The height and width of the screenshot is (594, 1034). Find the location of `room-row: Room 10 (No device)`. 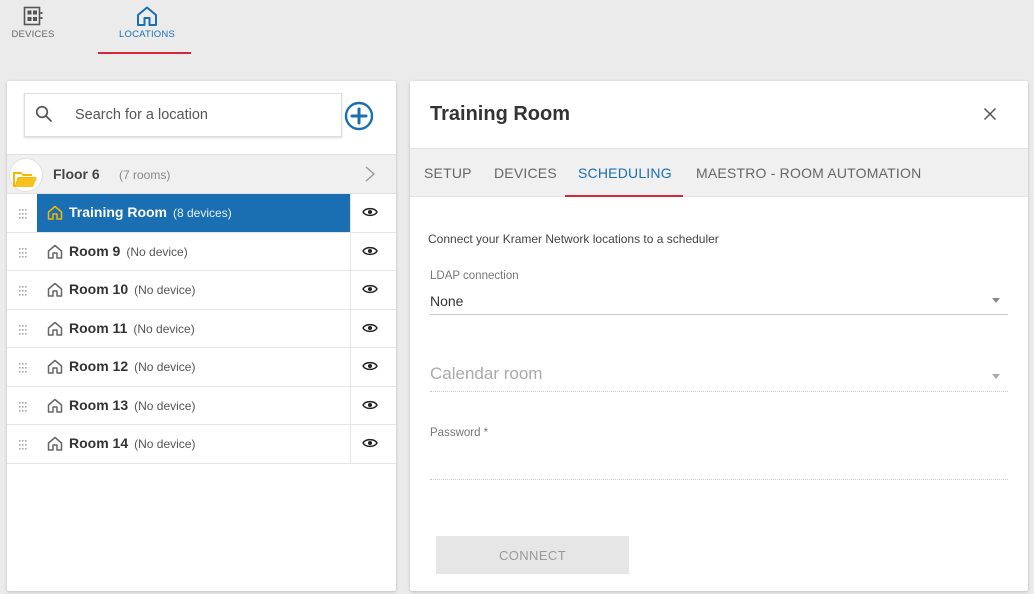

room-row: Room 10 (No device) is located at coordinates (201, 290).